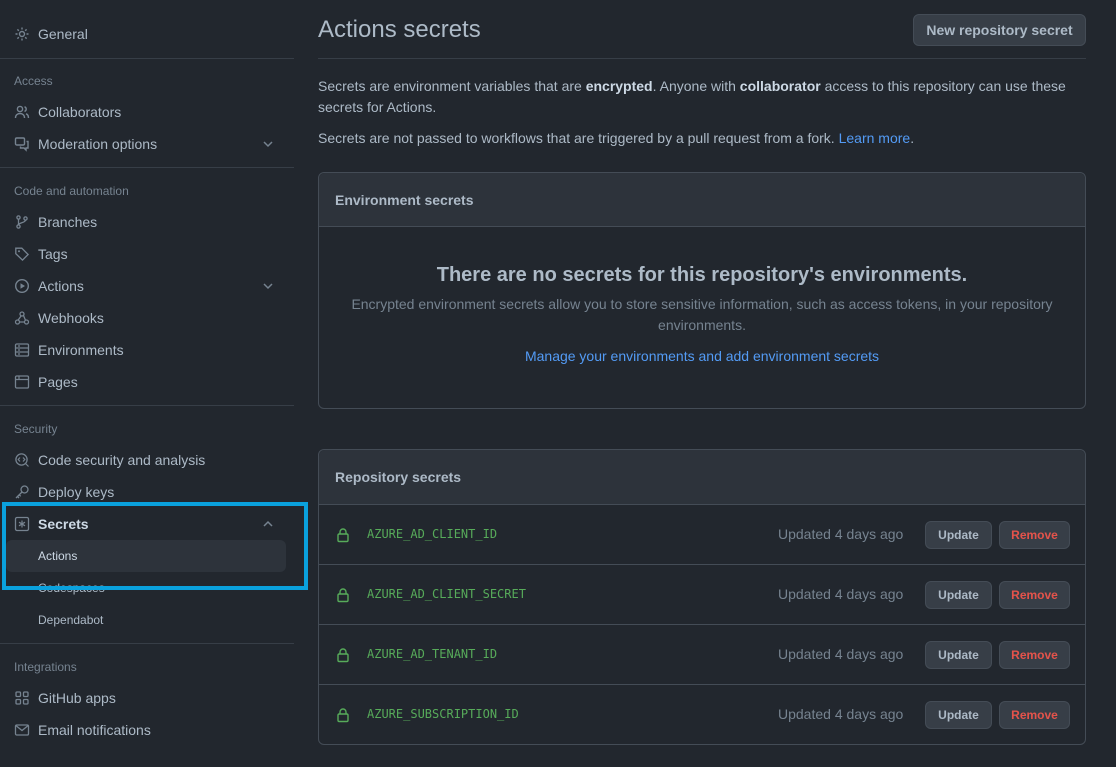 The width and height of the screenshot is (1116, 767). I want to click on sidebar-item-environments: Environments, so click(147, 350).